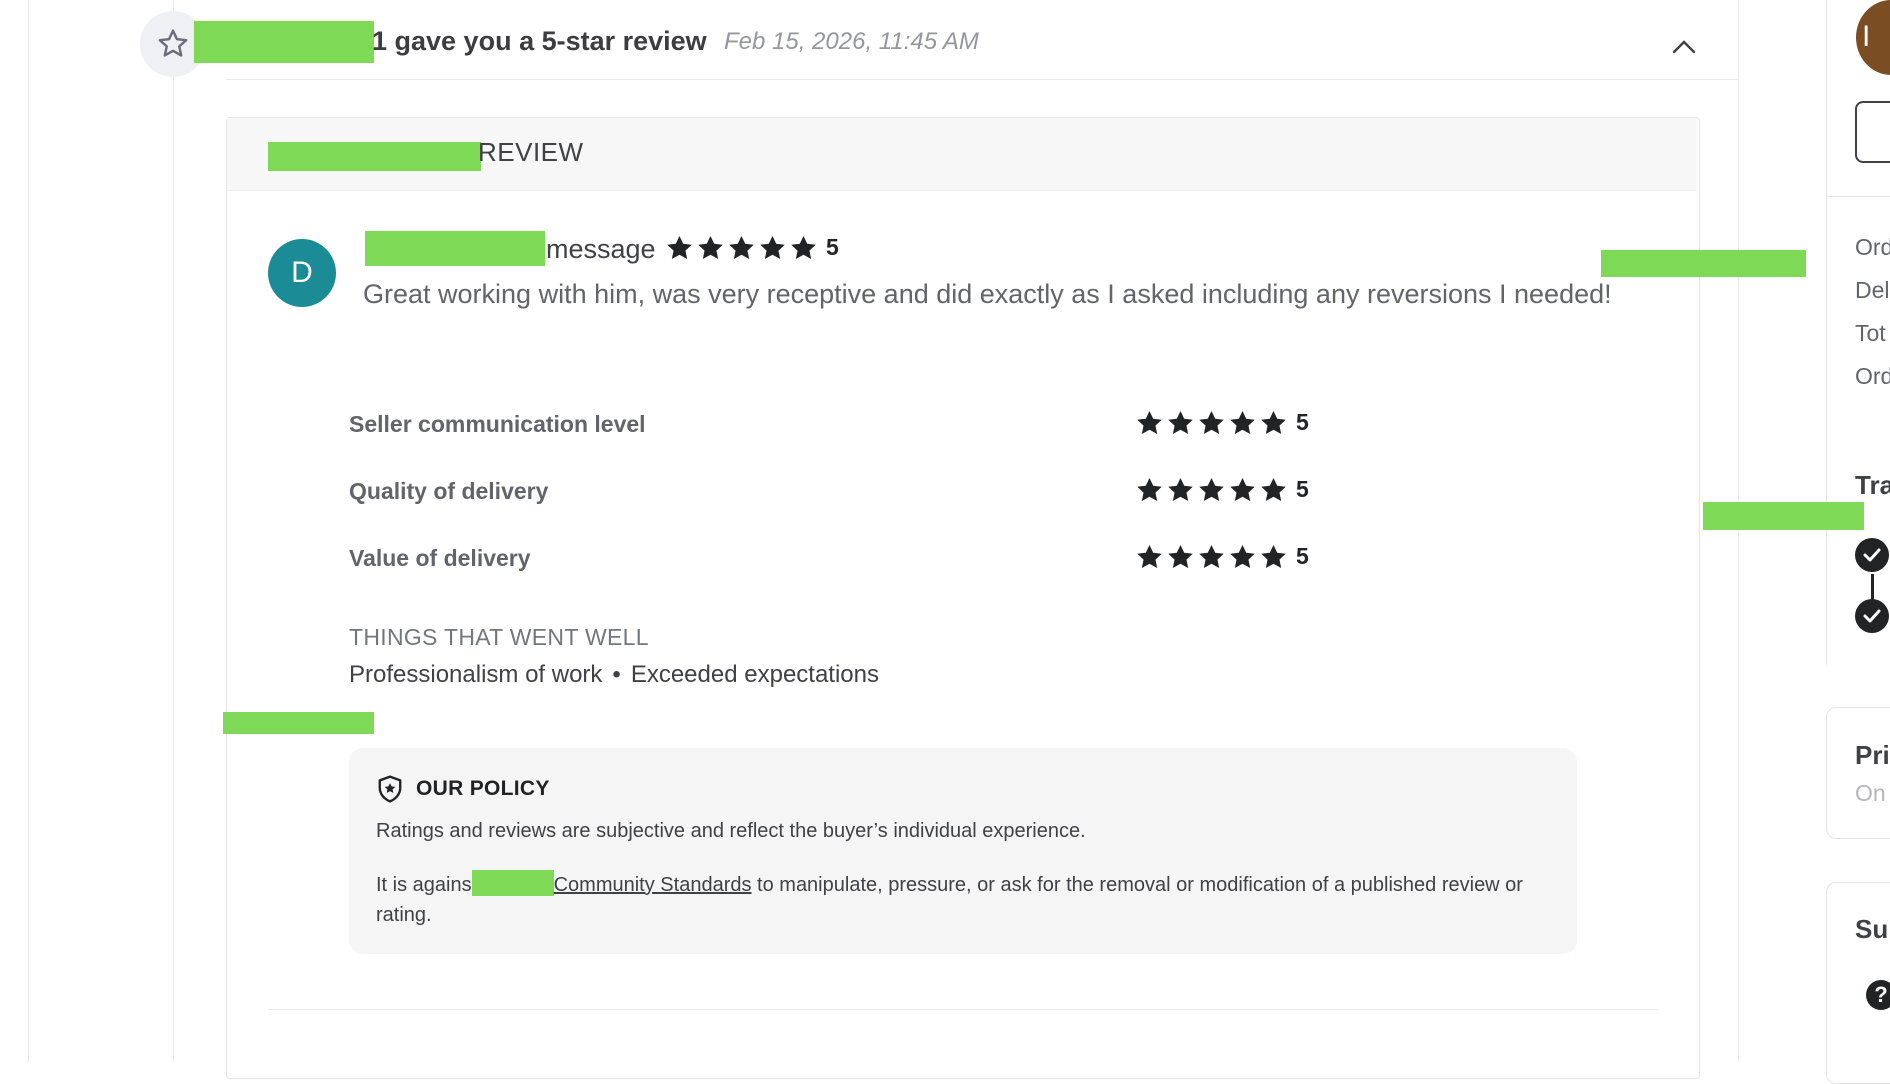  Describe the element at coordinates (1872, 929) in the screenshot. I see `support-heading: Sup` at that location.